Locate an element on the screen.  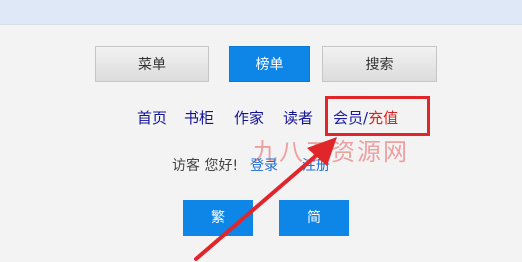
highlight-annotation-box is located at coordinates (377, 116).